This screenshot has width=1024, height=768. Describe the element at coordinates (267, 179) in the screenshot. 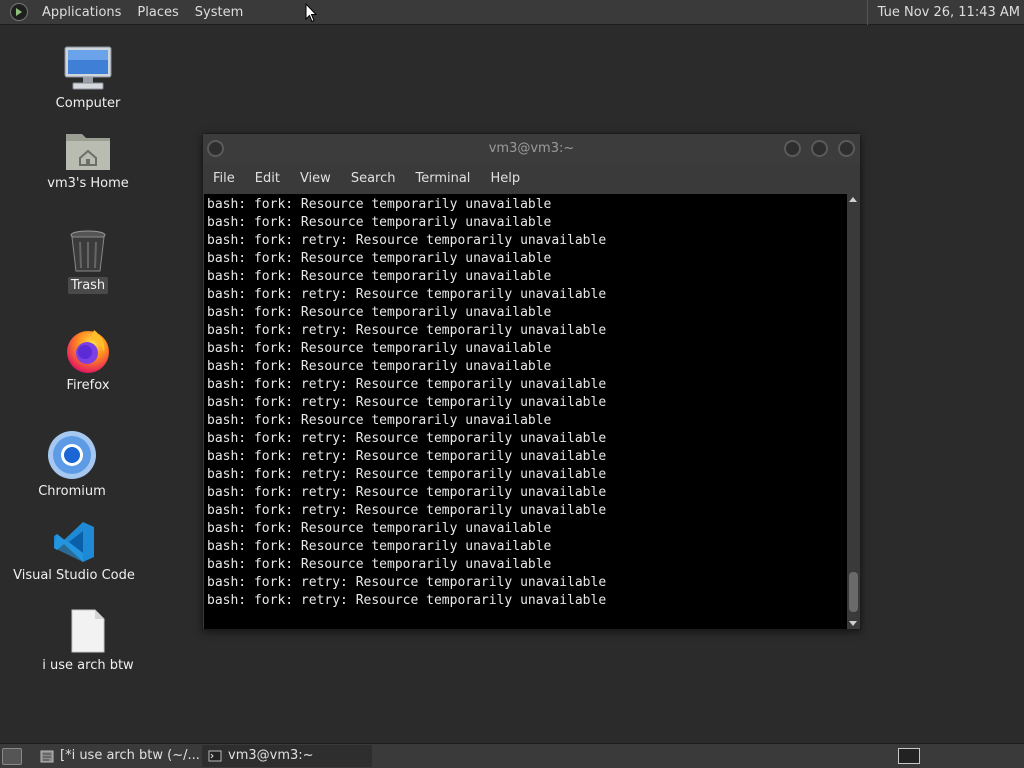

I see `menu-edit: Edit` at that location.